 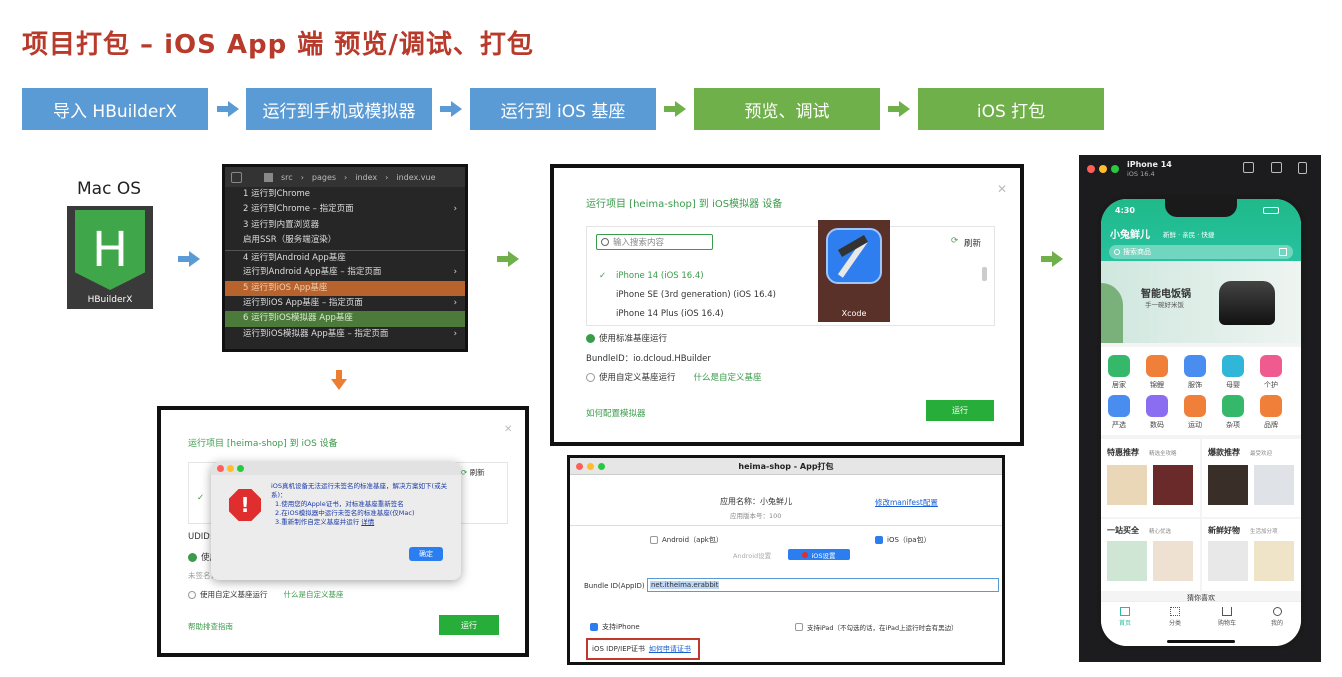 I want to click on menu-item-label: 运行到iOS App基座 – 指定页面, so click(x=303, y=303).